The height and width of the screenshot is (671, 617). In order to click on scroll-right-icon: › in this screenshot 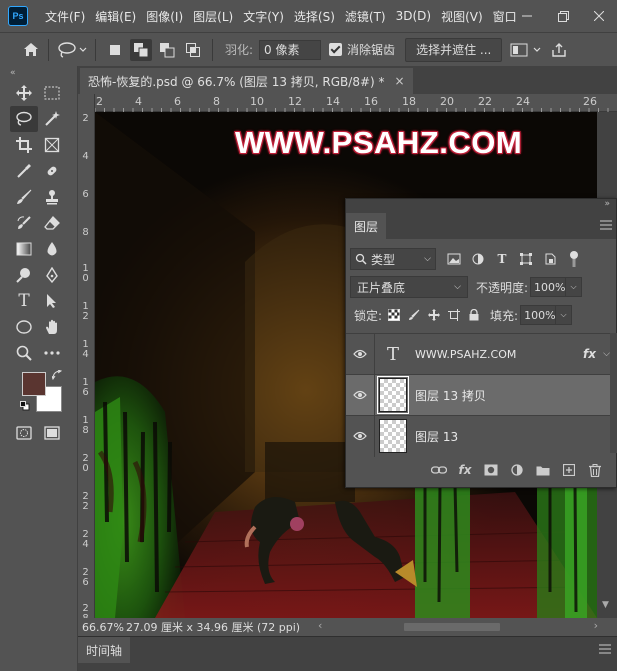, I will do `click(596, 625)`.